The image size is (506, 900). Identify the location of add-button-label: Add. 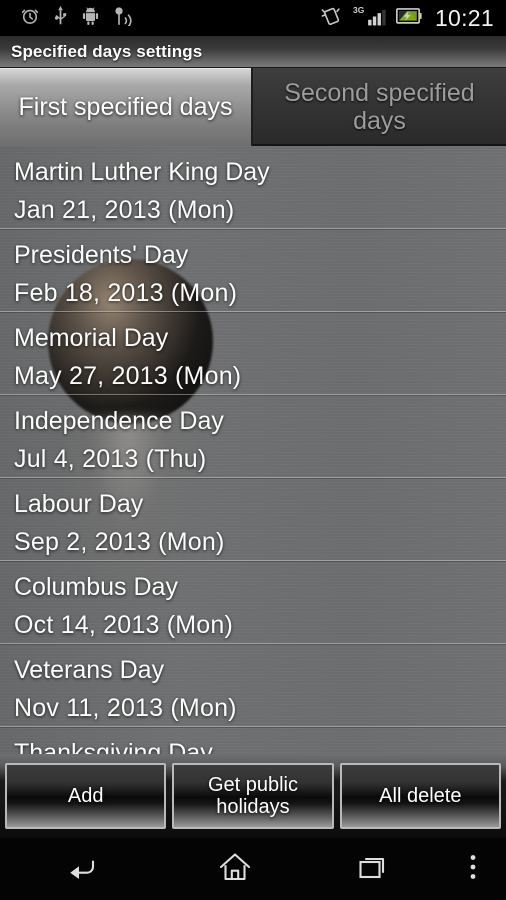
(85, 796).